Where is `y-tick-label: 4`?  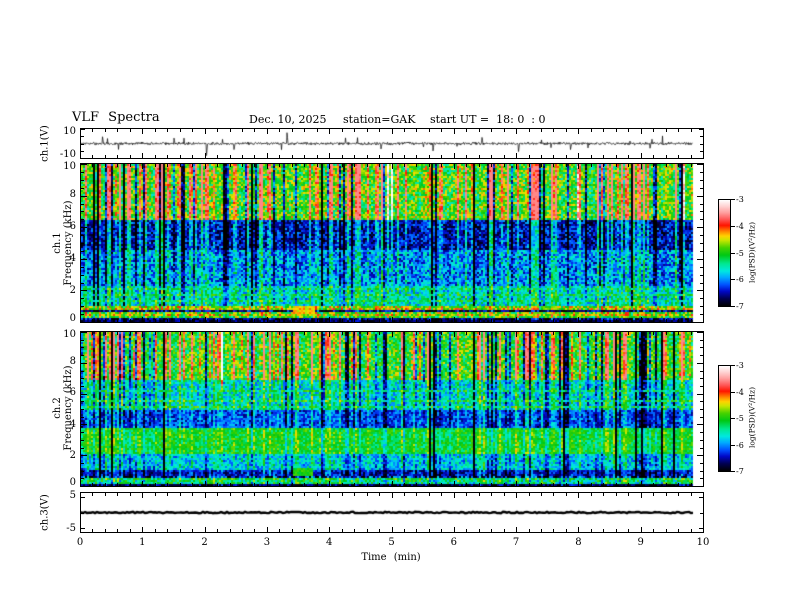
y-tick-label: 4 is located at coordinates (72, 424).